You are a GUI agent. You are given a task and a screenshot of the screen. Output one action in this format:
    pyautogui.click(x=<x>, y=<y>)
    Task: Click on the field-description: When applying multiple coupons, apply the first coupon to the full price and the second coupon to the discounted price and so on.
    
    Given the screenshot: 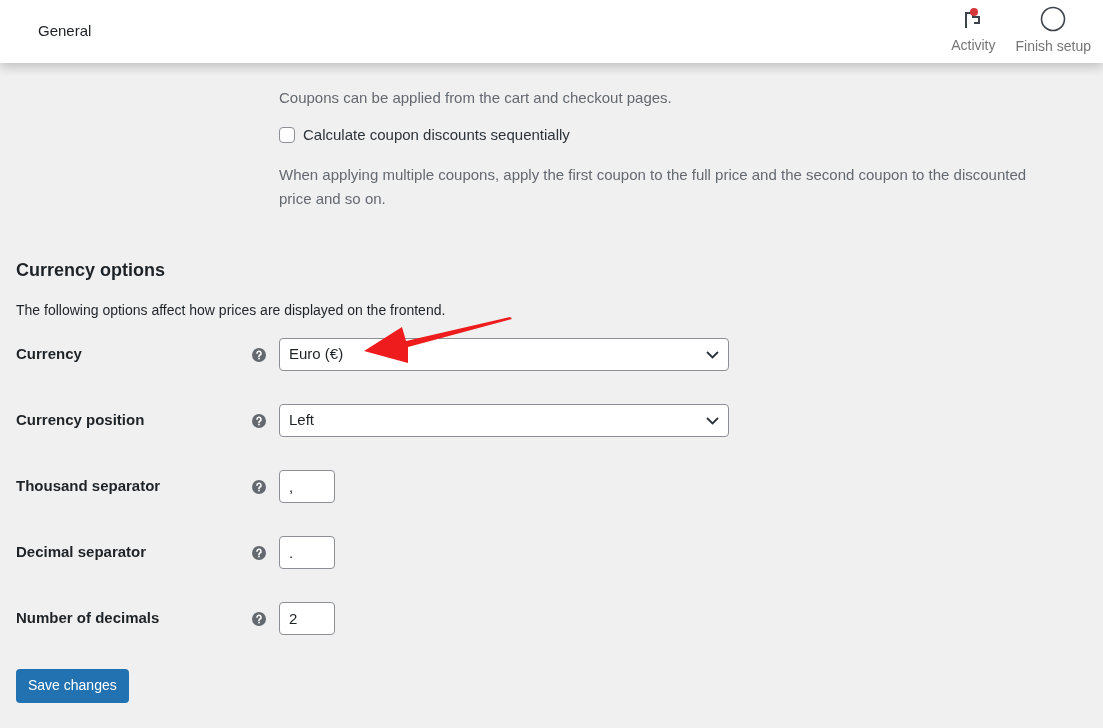 What is the action you would take?
    pyautogui.click(x=653, y=186)
    